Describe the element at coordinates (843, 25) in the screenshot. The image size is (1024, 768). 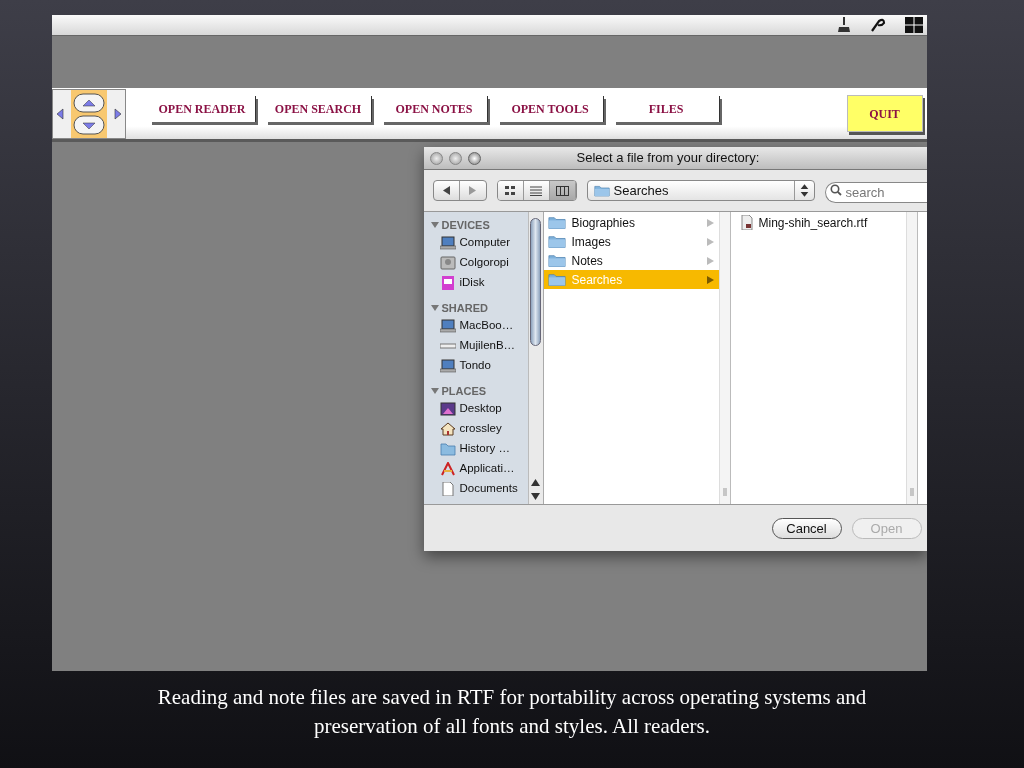
I see `broom-icon` at that location.